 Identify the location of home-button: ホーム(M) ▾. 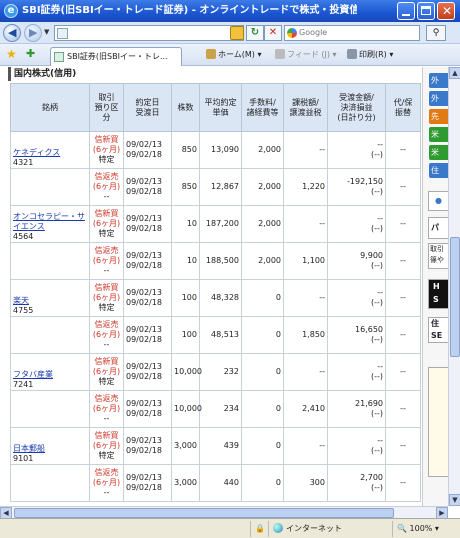
(233, 55).